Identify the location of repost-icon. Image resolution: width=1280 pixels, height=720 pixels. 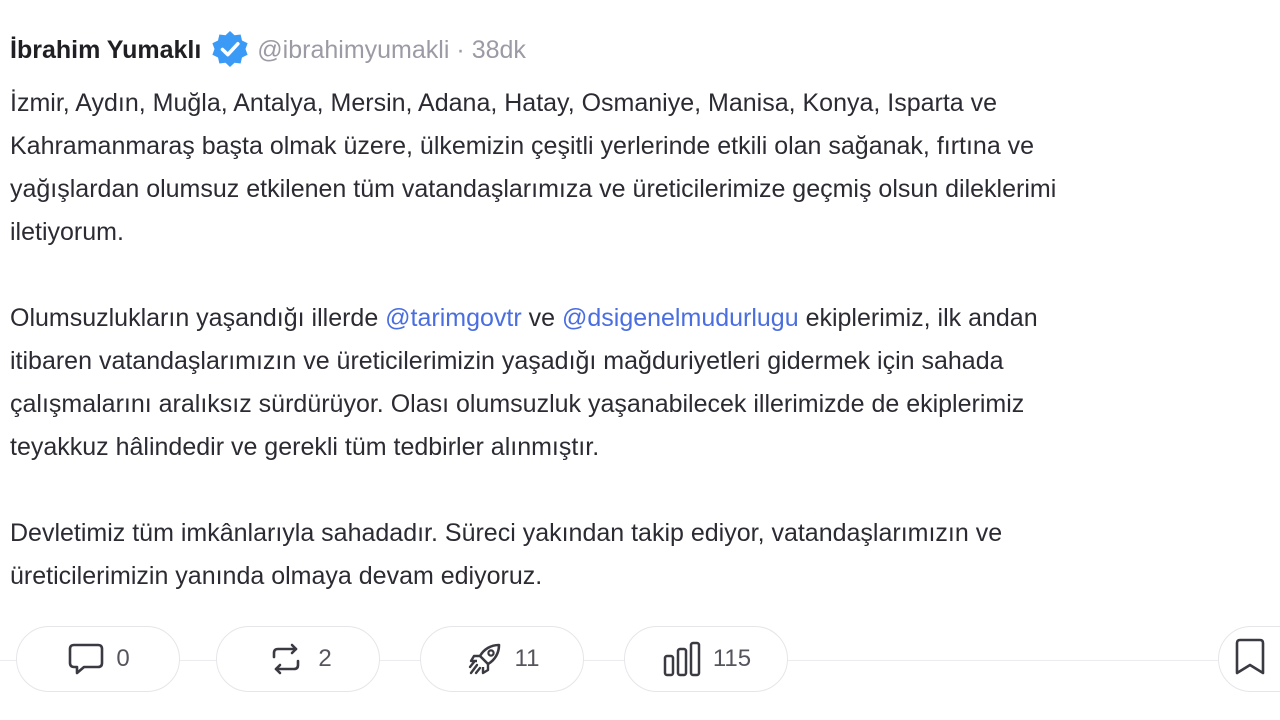
(286, 659).